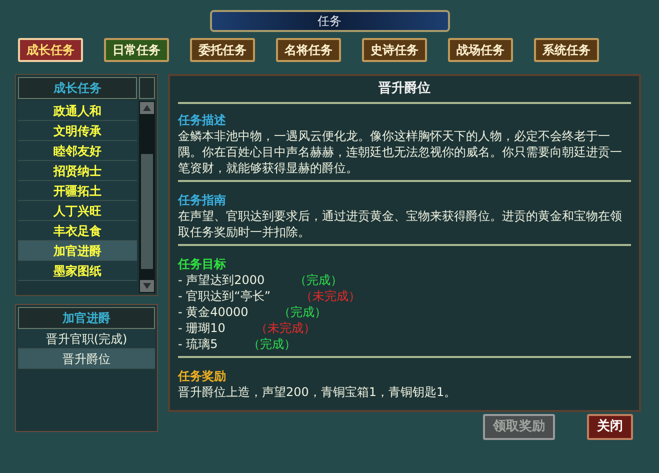 The height and width of the screenshot is (473, 659). Describe the element at coordinates (77, 151) in the screenshot. I see `list-item: 睦邻友好` at that location.